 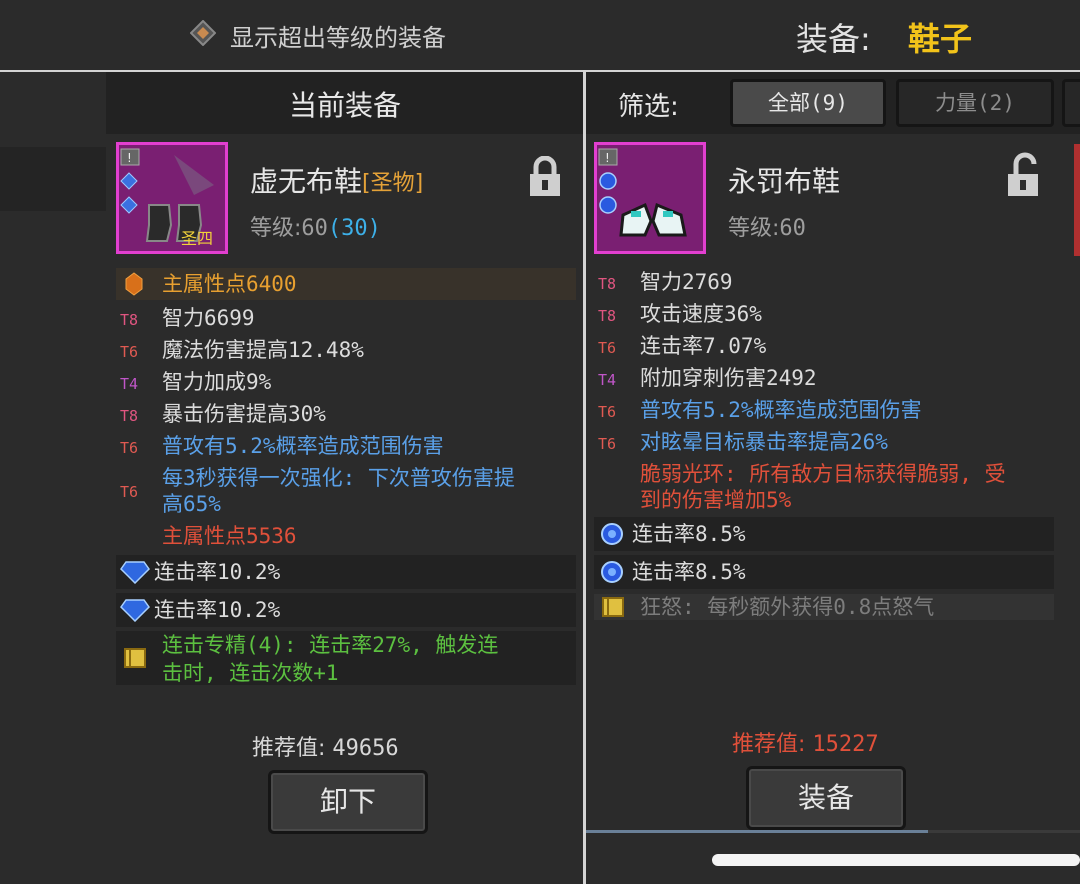 What do you see at coordinates (348, 802) in the screenshot?
I see `unequip-button: 卸下` at bounding box center [348, 802].